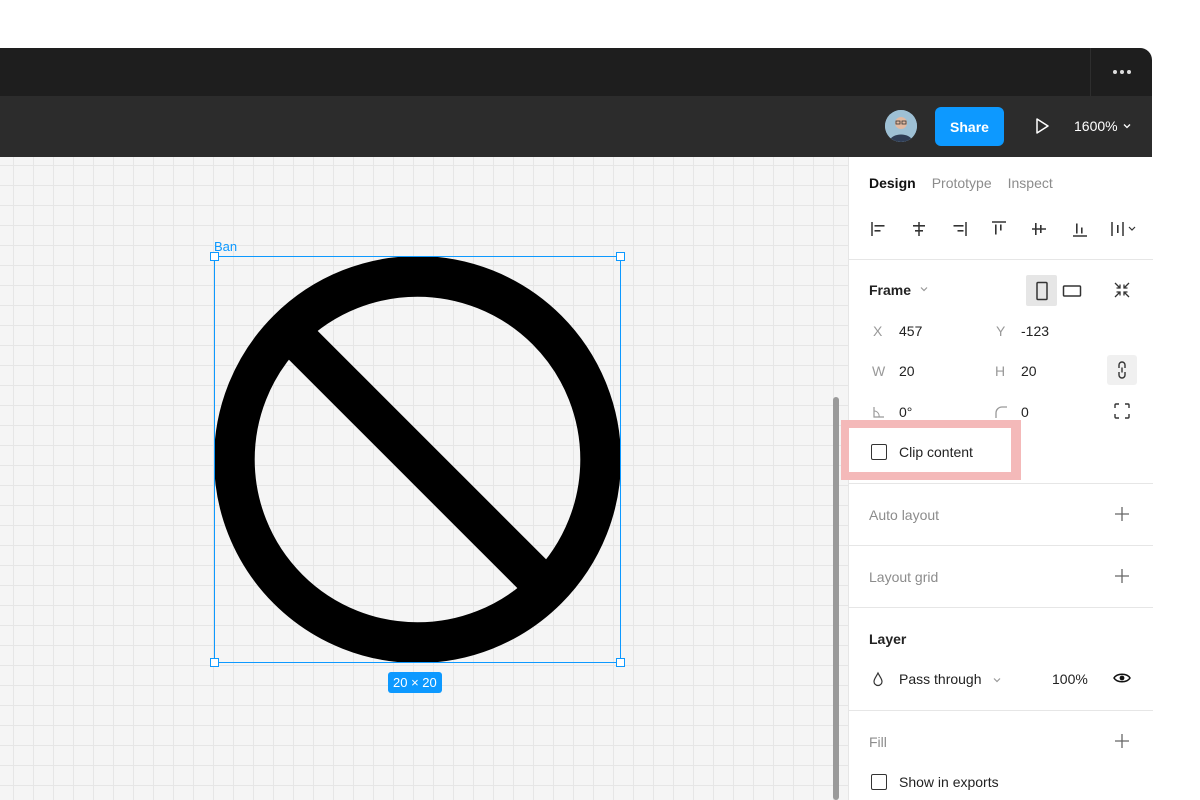 This screenshot has width=1200, height=800. What do you see at coordinates (1123, 229) in the screenshot?
I see `distribute-icon` at bounding box center [1123, 229].